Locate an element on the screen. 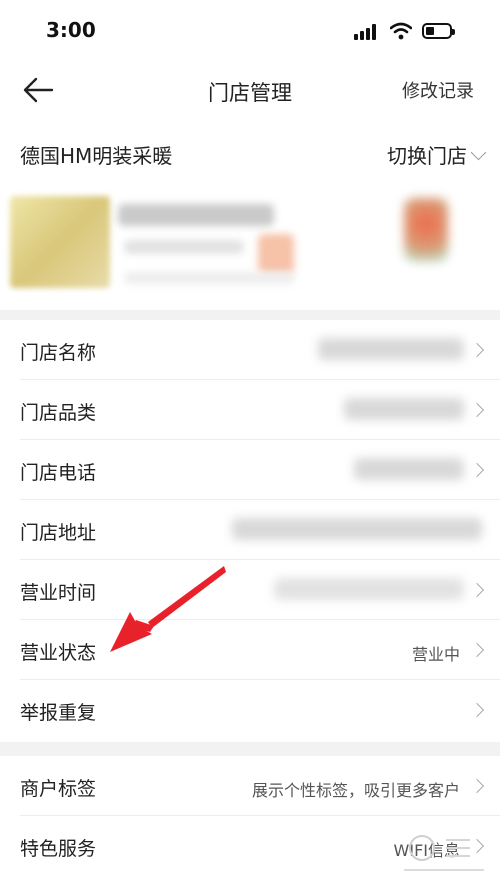 The width and height of the screenshot is (500, 888). row-label: 门店名称 is located at coordinates (58, 353).